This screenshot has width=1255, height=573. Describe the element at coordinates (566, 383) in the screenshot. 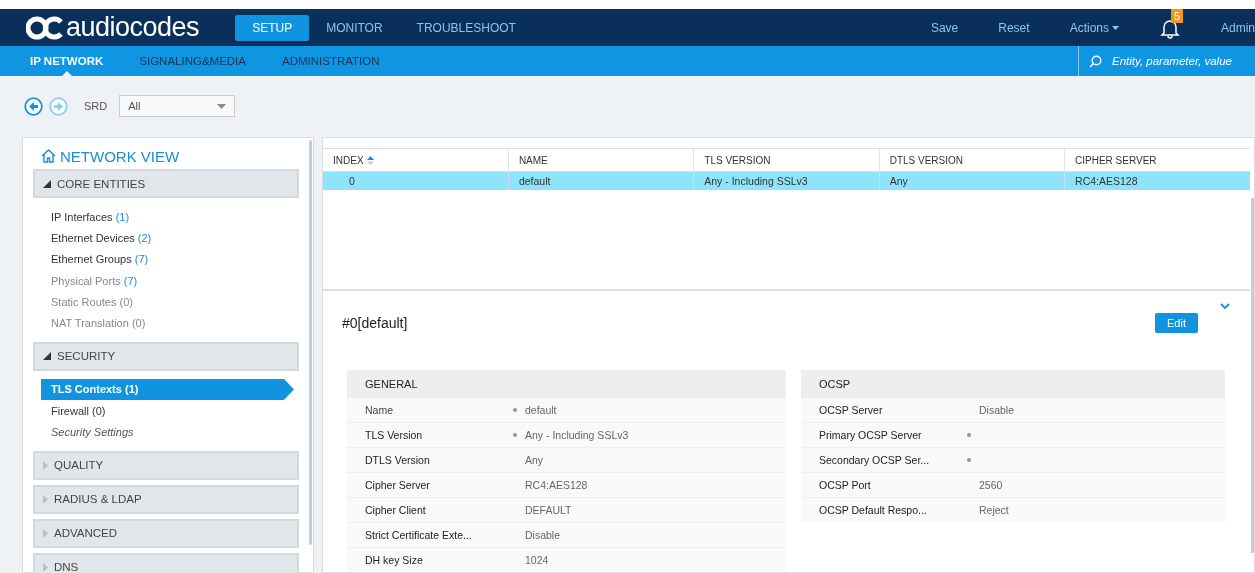

I see `group-header: GENERAL` at that location.